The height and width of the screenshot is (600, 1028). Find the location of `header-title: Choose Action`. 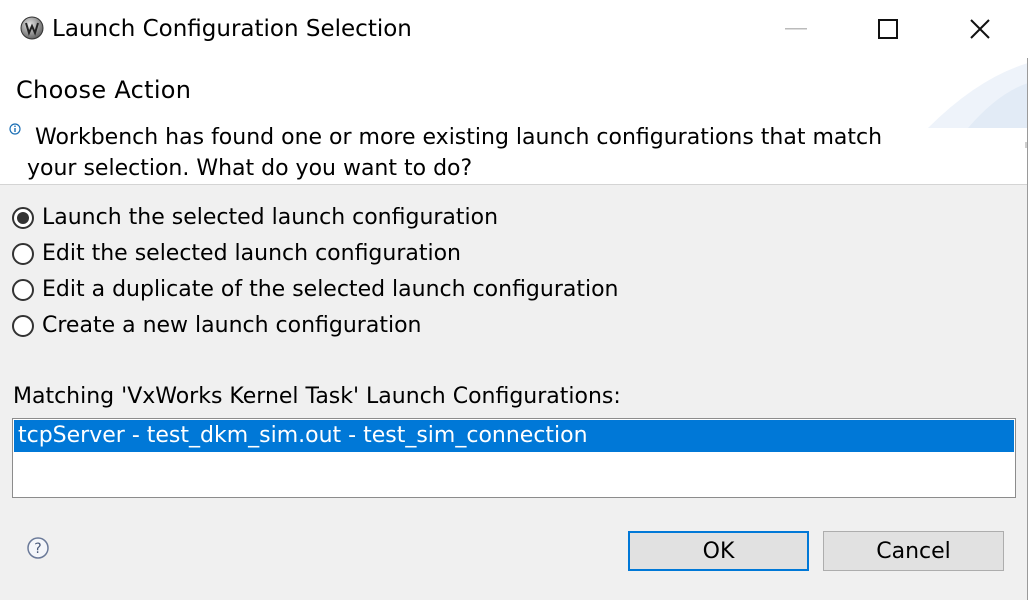

header-title: Choose Action is located at coordinates (104, 90).